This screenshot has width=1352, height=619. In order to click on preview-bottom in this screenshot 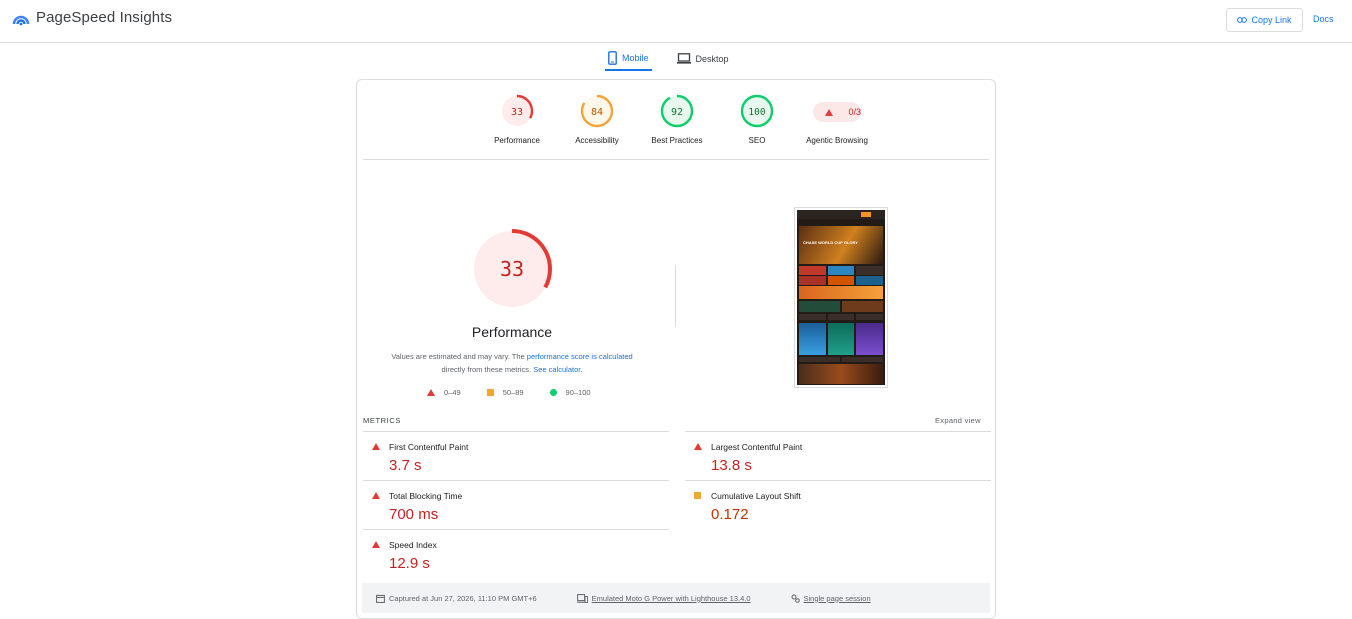, I will do `click(841, 374)`.